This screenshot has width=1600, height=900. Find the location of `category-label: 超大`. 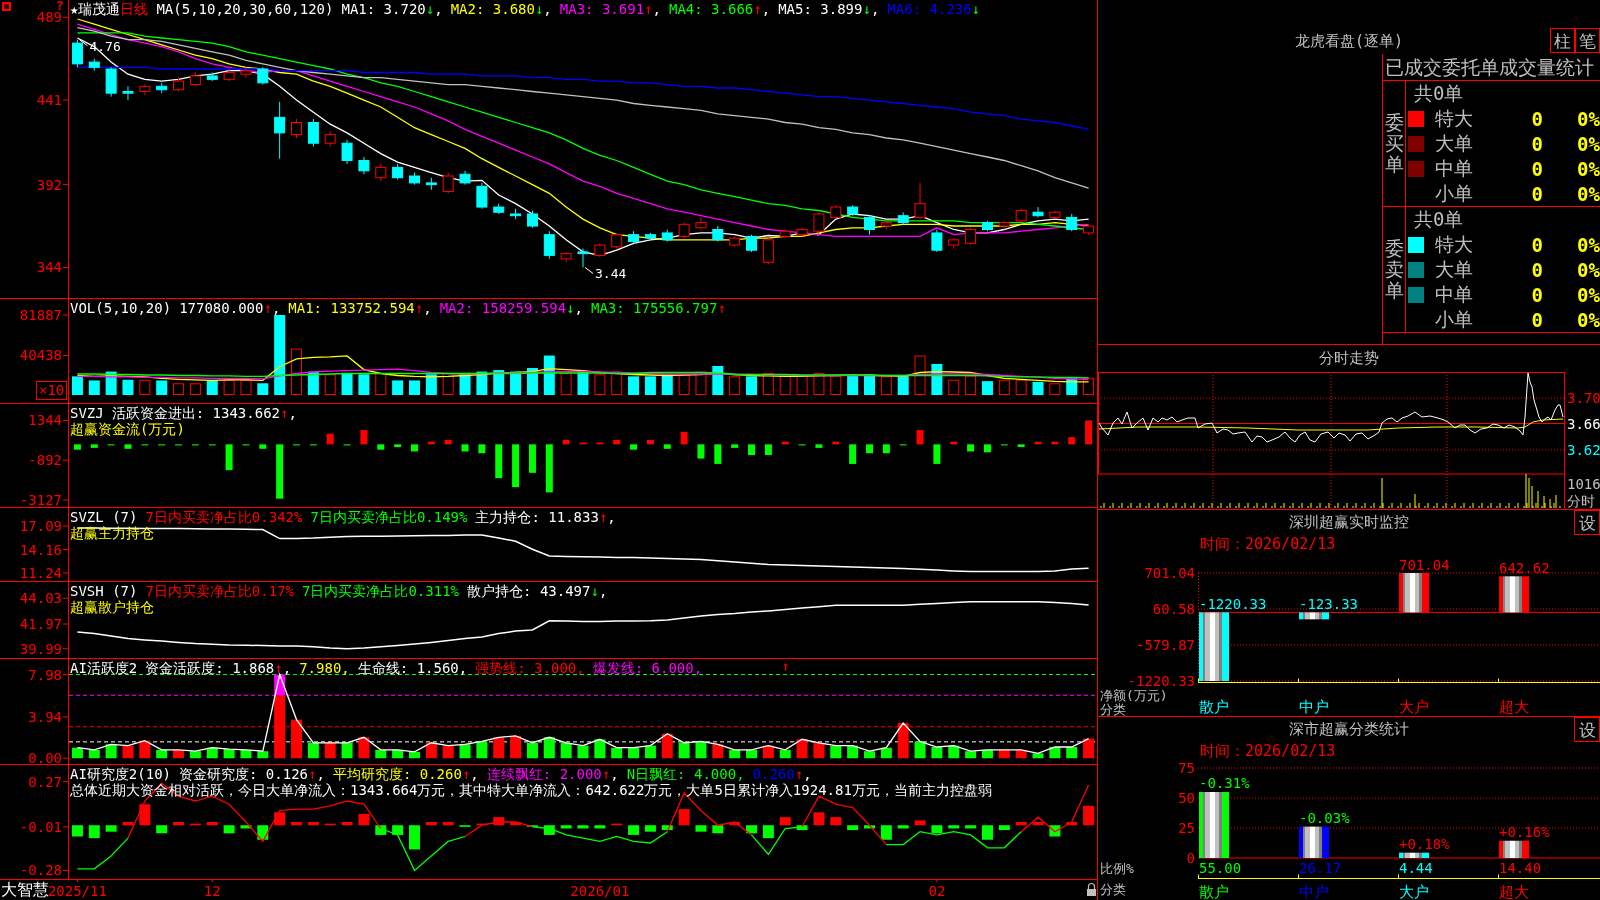

category-label: 超大 is located at coordinates (1514, 707).